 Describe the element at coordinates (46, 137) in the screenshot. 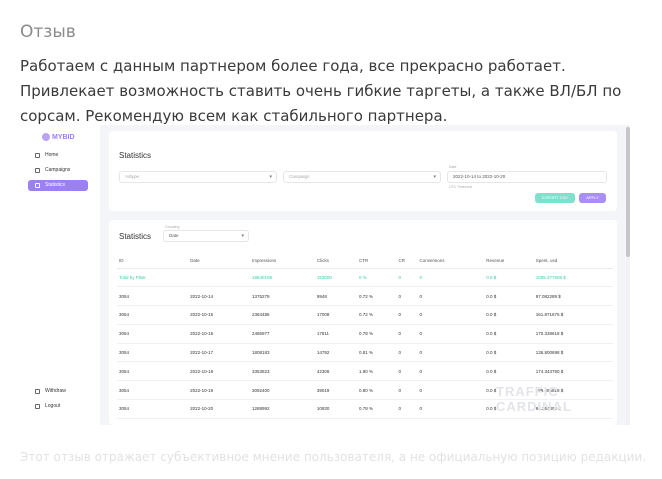

I see `logo-icon` at that location.